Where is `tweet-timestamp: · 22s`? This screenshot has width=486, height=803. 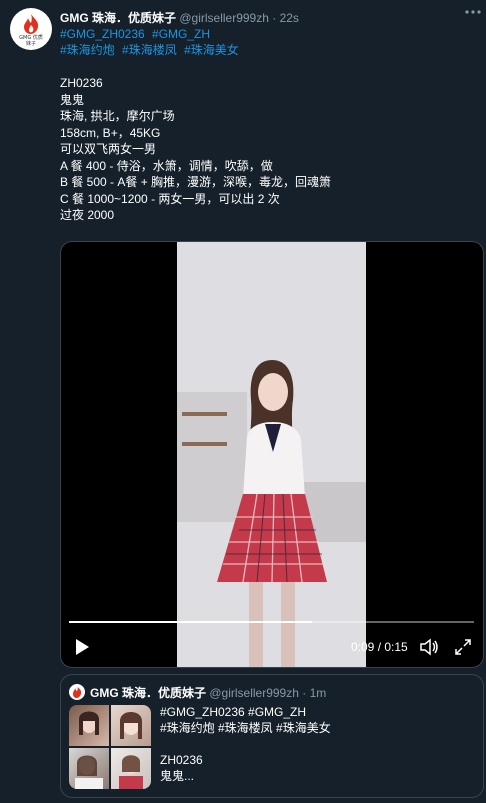
tweet-timestamp: · 22s is located at coordinates (285, 18).